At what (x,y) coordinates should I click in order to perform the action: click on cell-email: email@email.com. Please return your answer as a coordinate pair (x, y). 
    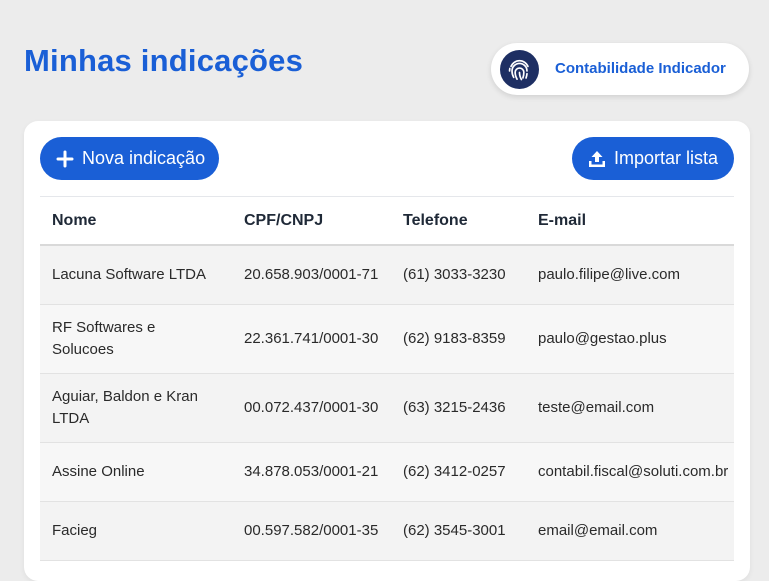
    Looking at the image, I should click on (598, 530).